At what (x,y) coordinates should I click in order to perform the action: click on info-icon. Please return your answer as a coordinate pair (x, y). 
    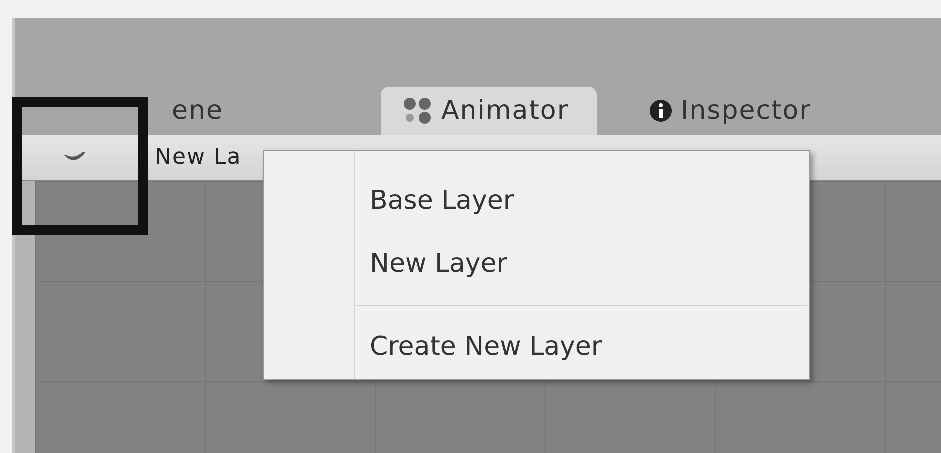
    Looking at the image, I should click on (661, 111).